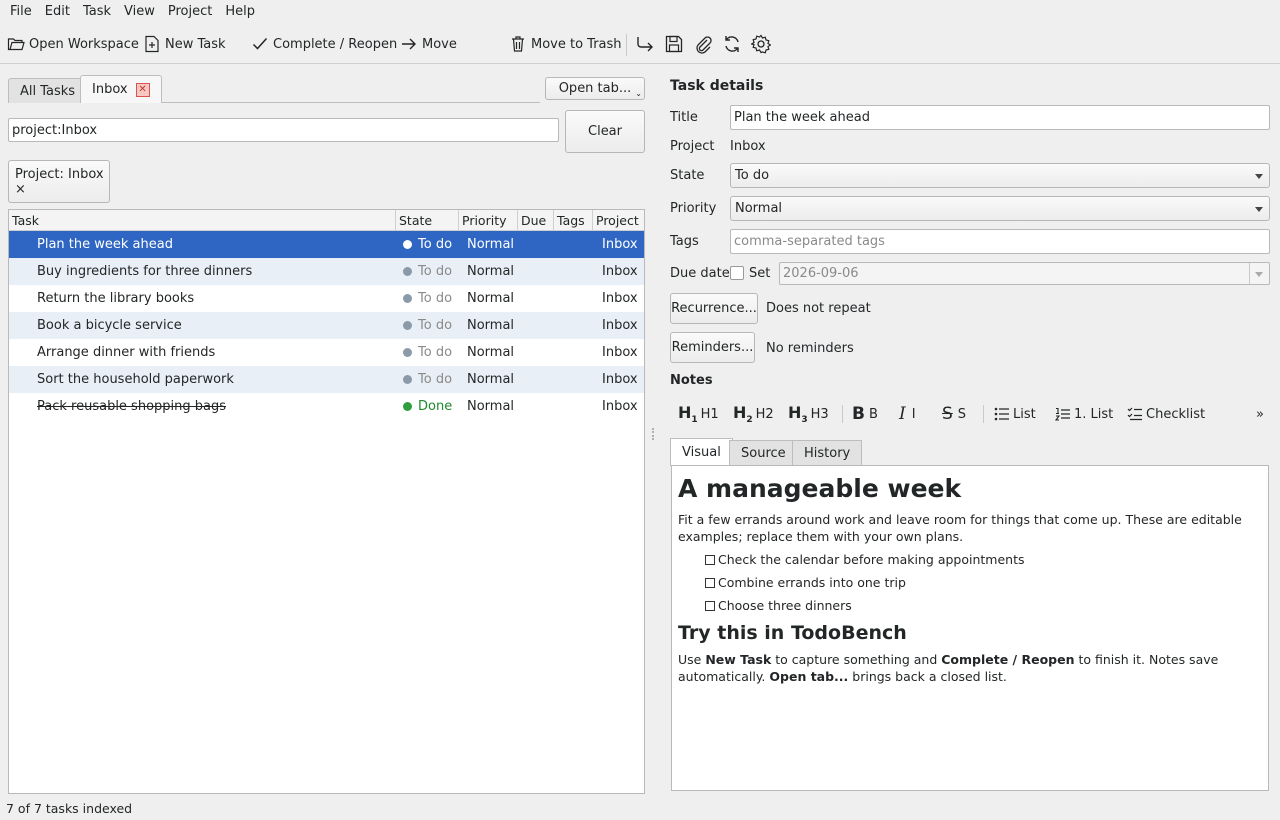 This screenshot has width=1280, height=820. Describe the element at coordinates (1024, 273) in the screenshot. I see `due-date-input: 2026-09-06` at that location.